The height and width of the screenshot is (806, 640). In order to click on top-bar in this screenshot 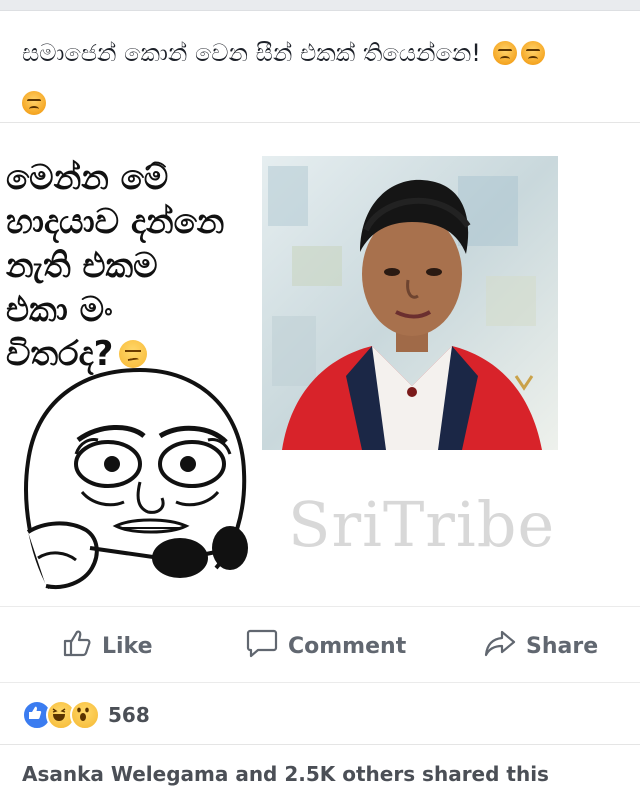, I will do `click(320, 5)`.